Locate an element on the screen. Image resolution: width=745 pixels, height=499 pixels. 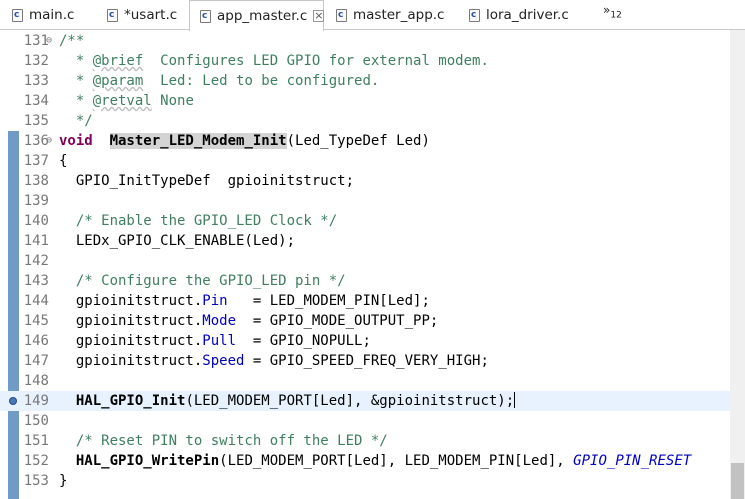
code-line: 131 ⊖ /** is located at coordinates (372, 41).